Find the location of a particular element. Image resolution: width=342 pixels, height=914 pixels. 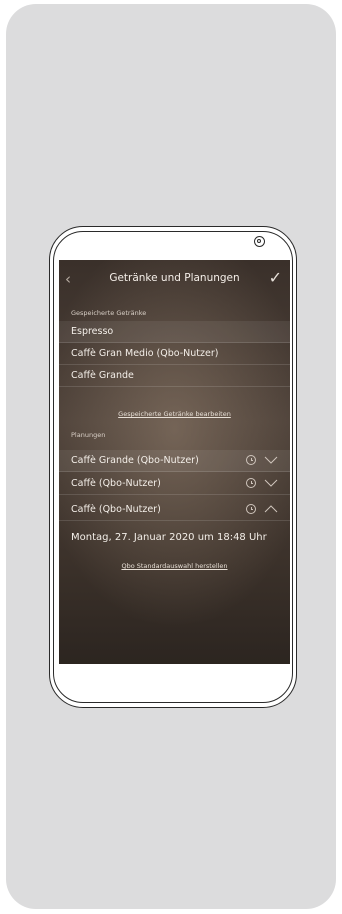

checkmark-icon: ✓ is located at coordinates (275, 277).